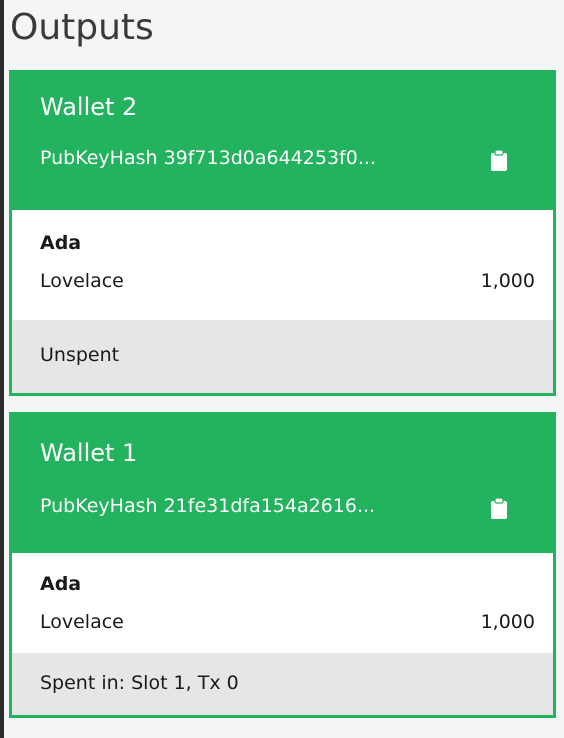 This screenshot has height=738, width=564. What do you see at coordinates (282, 356) in the screenshot?
I see `output-card-footer: Unspent` at bounding box center [282, 356].